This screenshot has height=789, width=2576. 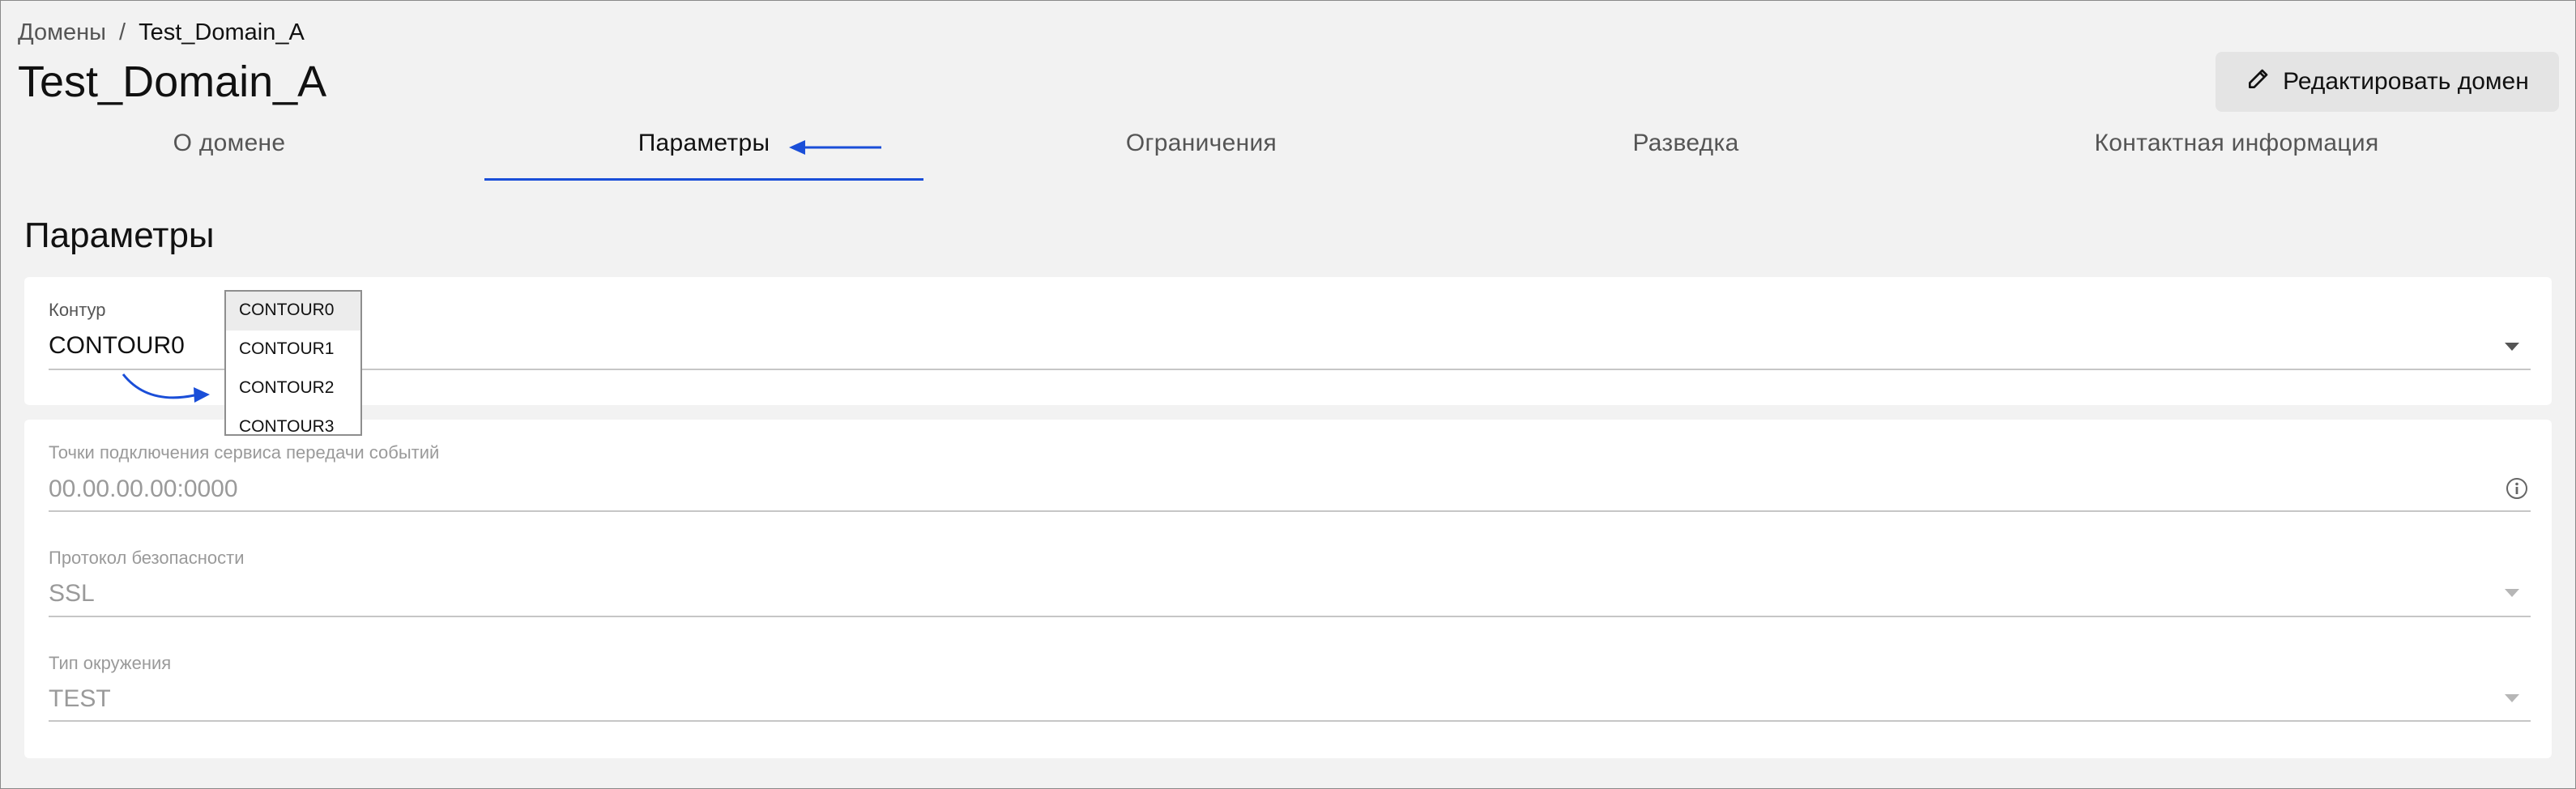 I want to click on pencil-icon, so click(x=2258, y=82).